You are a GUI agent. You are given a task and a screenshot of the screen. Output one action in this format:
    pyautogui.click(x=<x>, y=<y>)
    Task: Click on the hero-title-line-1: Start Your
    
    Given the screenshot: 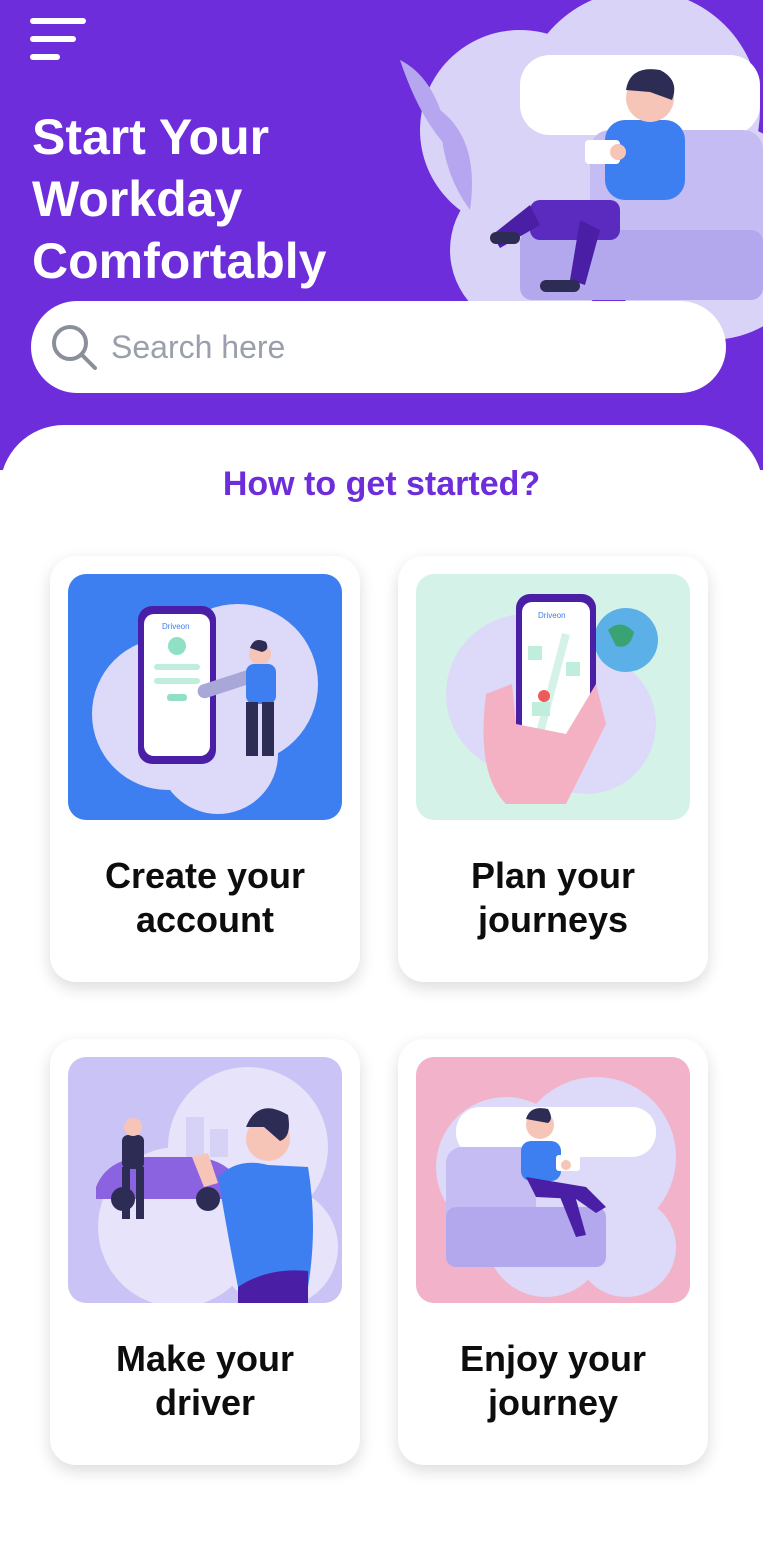 What is the action you would take?
    pyautogui.click(x=151, y=137)
    